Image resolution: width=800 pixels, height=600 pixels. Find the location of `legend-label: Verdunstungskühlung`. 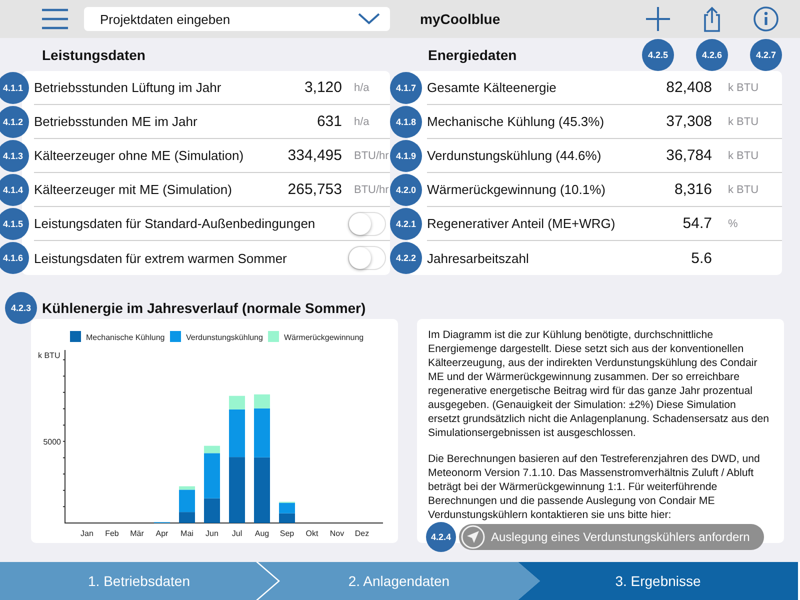

legend-label: Verdunstungskühlung is located at coordinates (224, 337).